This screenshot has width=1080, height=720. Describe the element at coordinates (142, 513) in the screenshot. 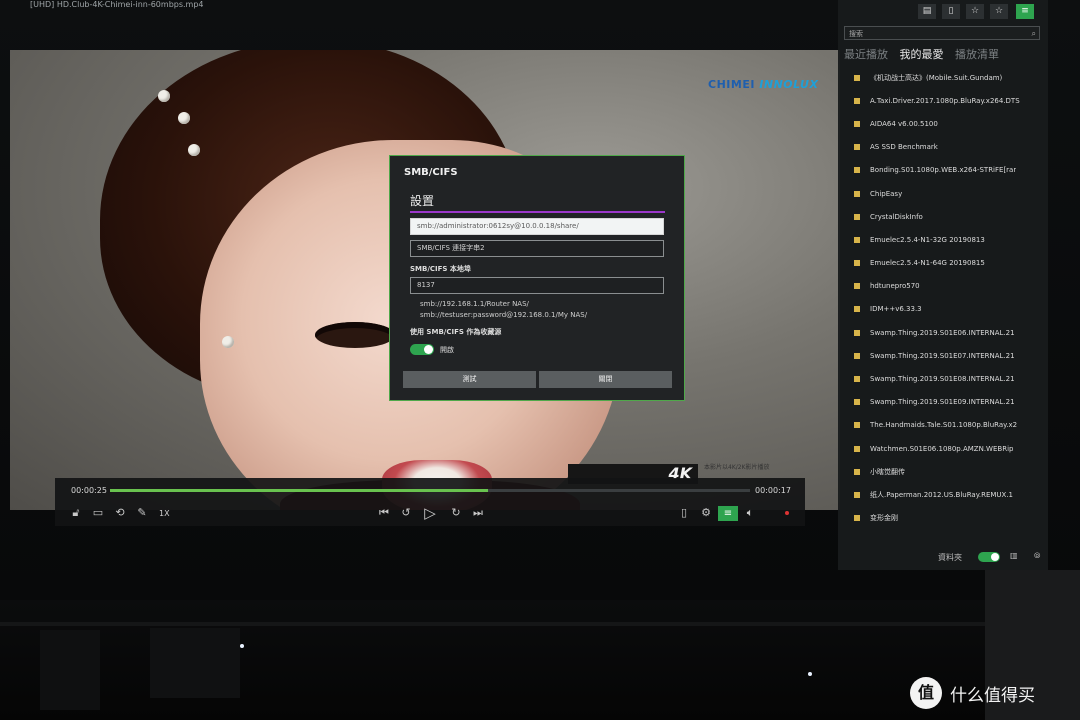

I see `pen-icon: ✎` at that location.